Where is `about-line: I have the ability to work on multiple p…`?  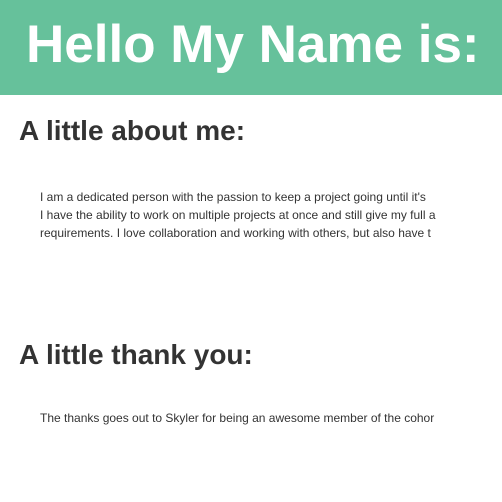
about-line: I have the ability to work on multiple p… is located at coordinates (238, 215).